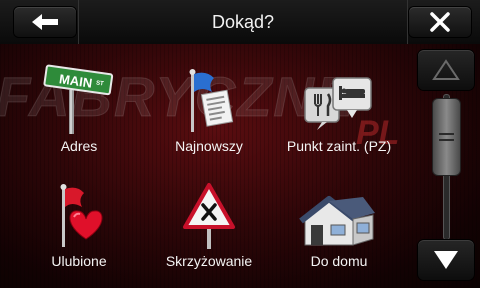  I want to click on menu-item-label: Ulubione, so click(79, 261).